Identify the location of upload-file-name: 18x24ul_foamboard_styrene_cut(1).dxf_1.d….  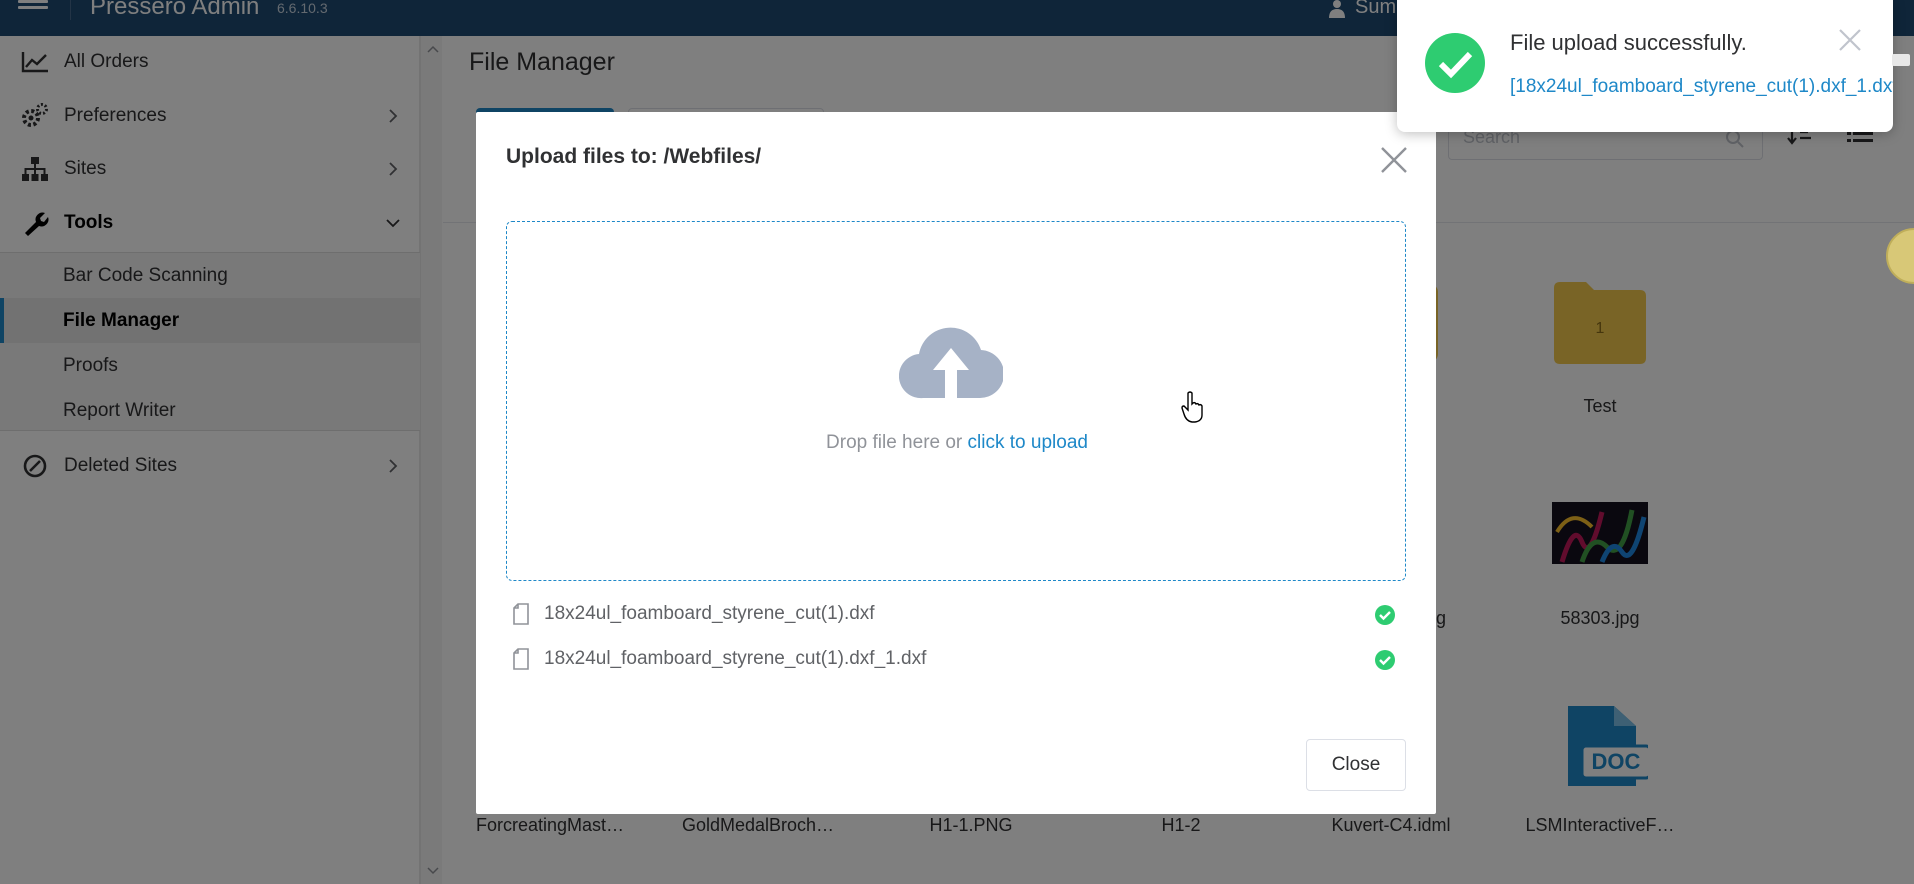
(735, 658).